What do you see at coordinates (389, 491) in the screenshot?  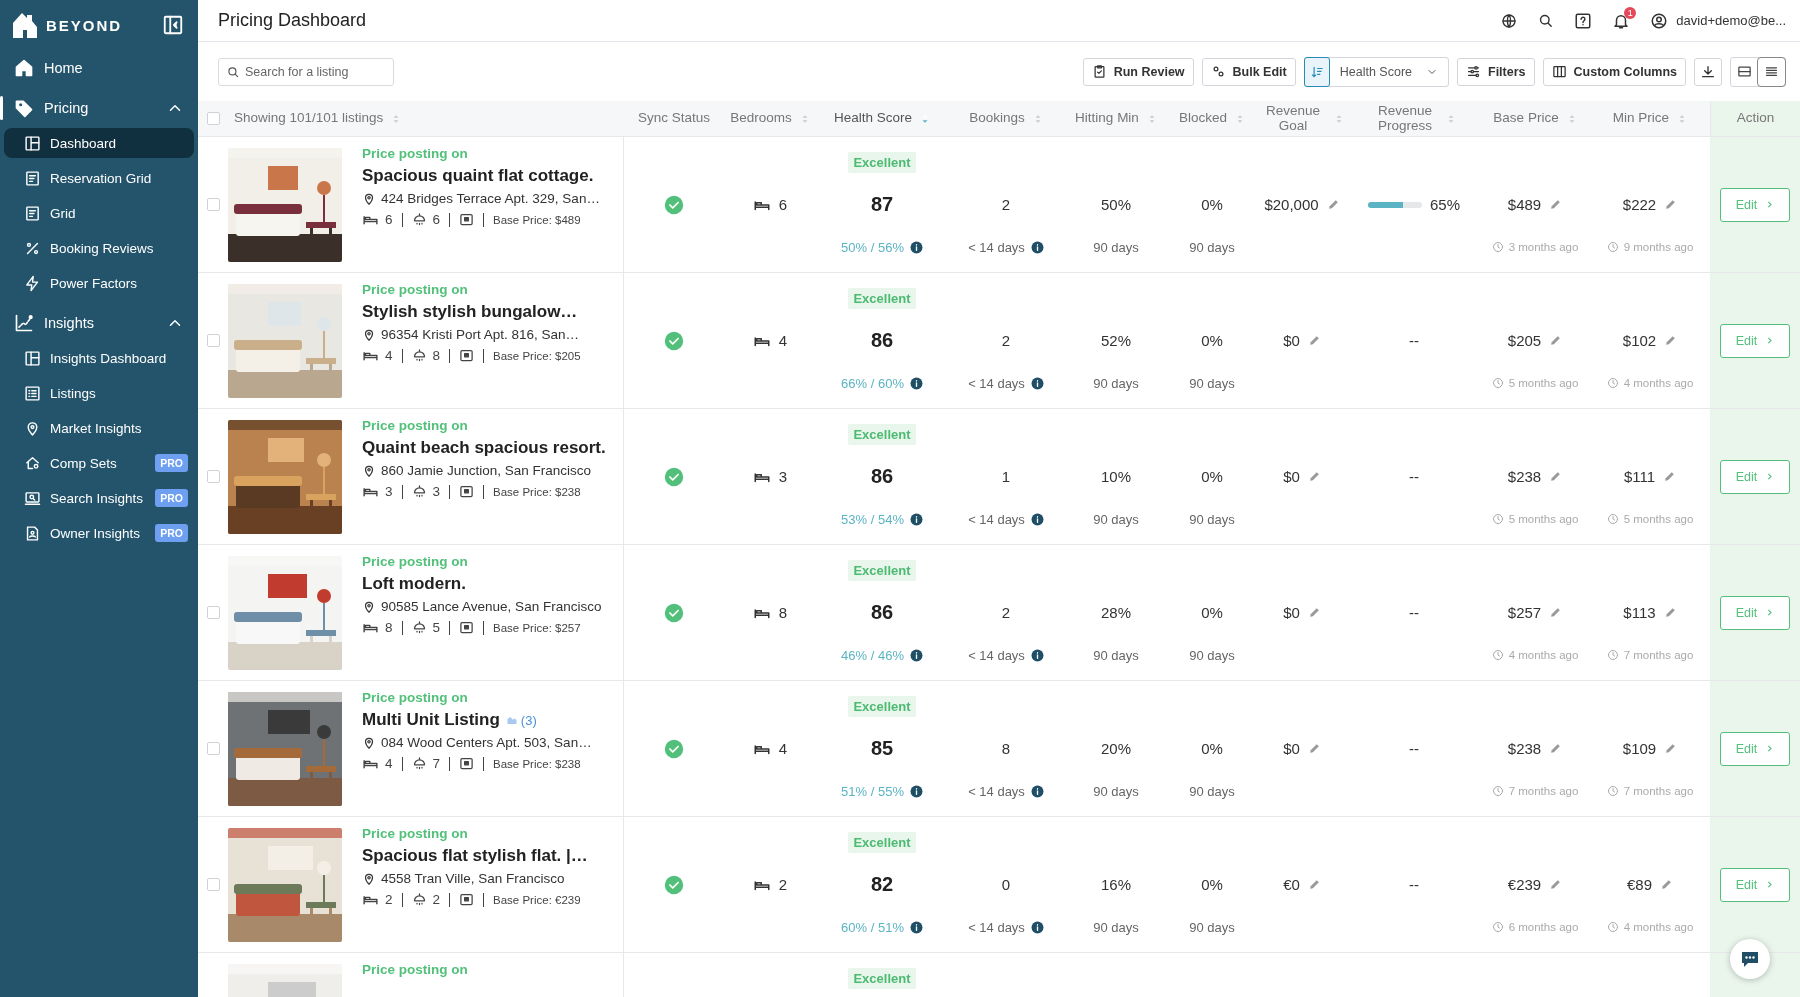 I see `bed-count: 3` at bounding box center [389, 491].